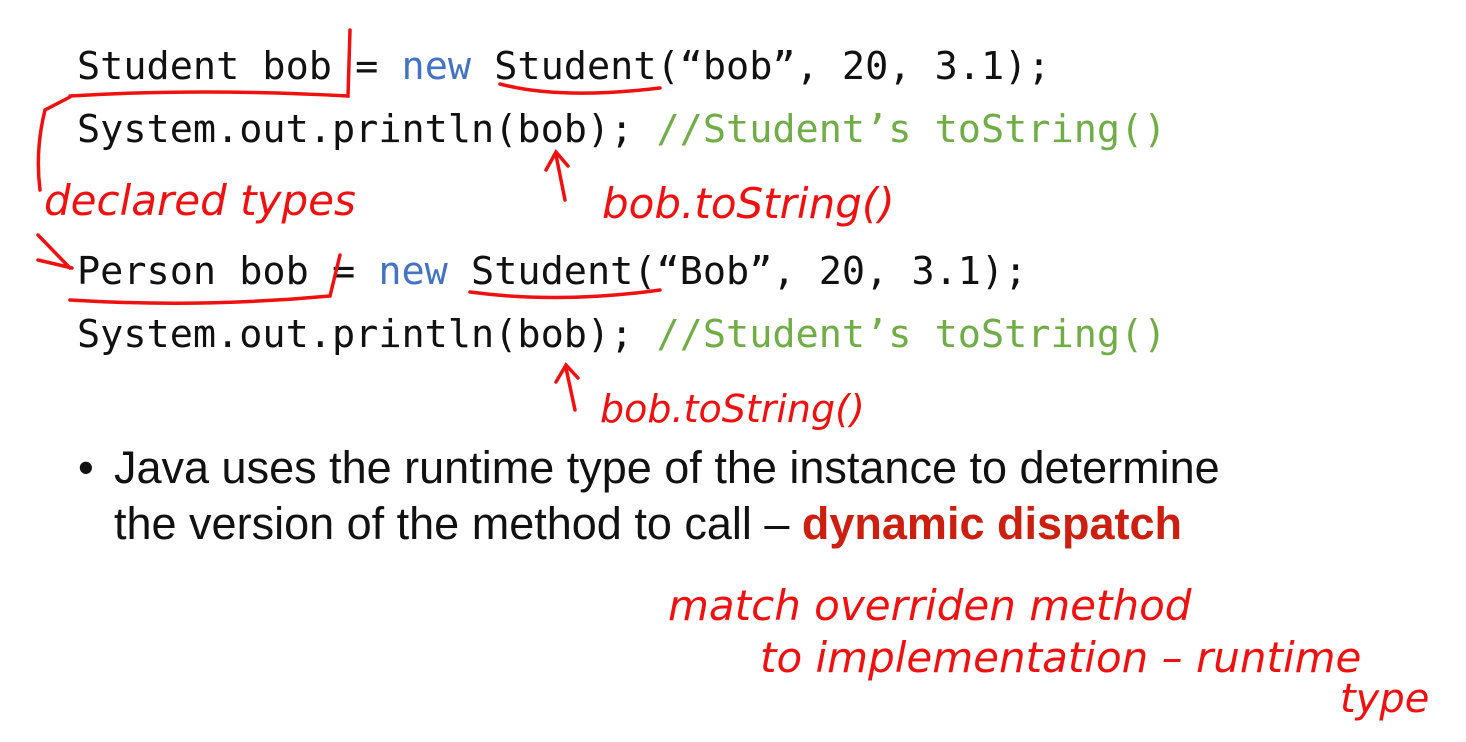  I want to click on underline-person-bob, so click(205, 279).